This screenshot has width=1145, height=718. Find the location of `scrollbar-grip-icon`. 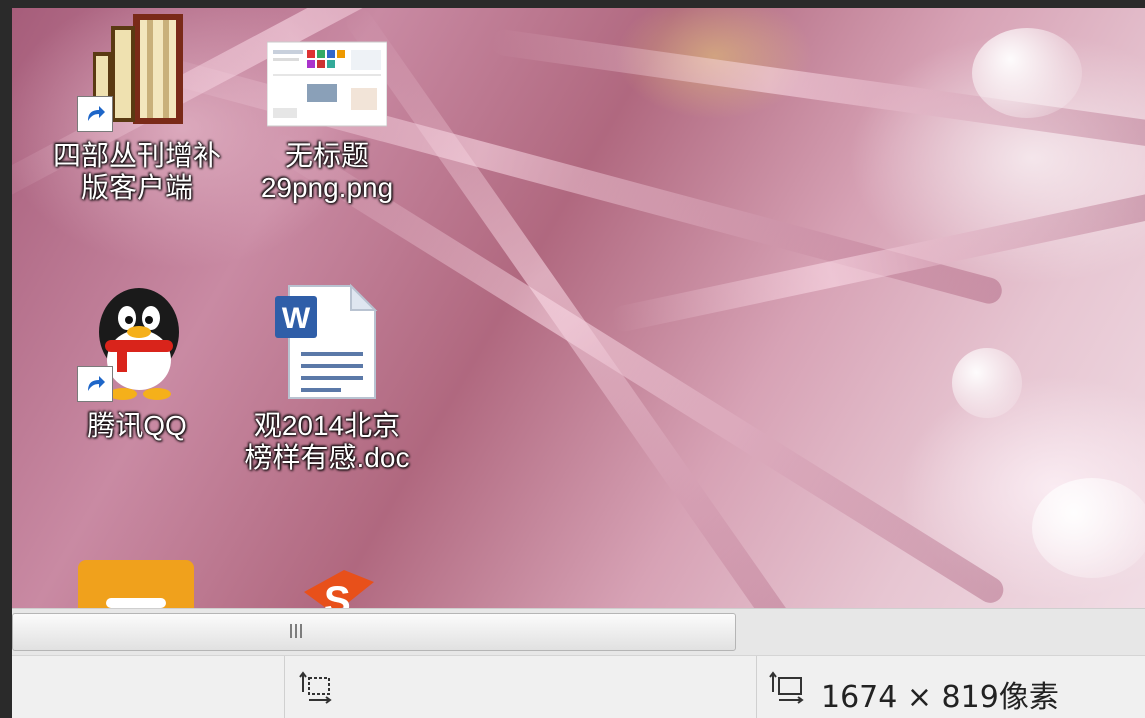

scrollbar-grip-icon is located at coordinates (298, 631).